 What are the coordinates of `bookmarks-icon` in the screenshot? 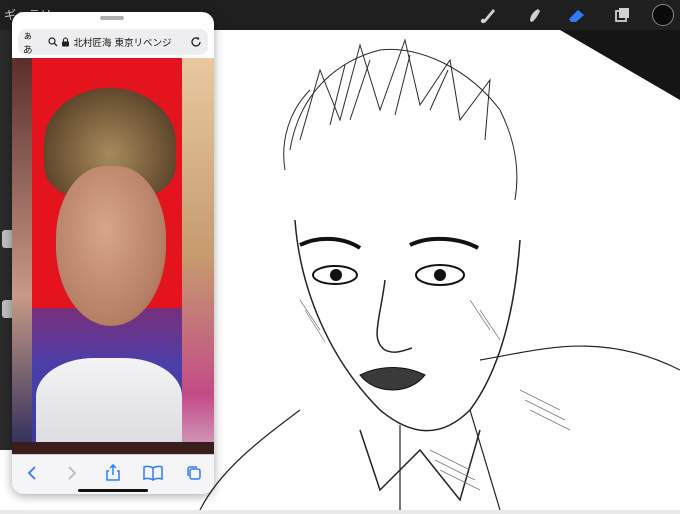 It's located at (153, 473).